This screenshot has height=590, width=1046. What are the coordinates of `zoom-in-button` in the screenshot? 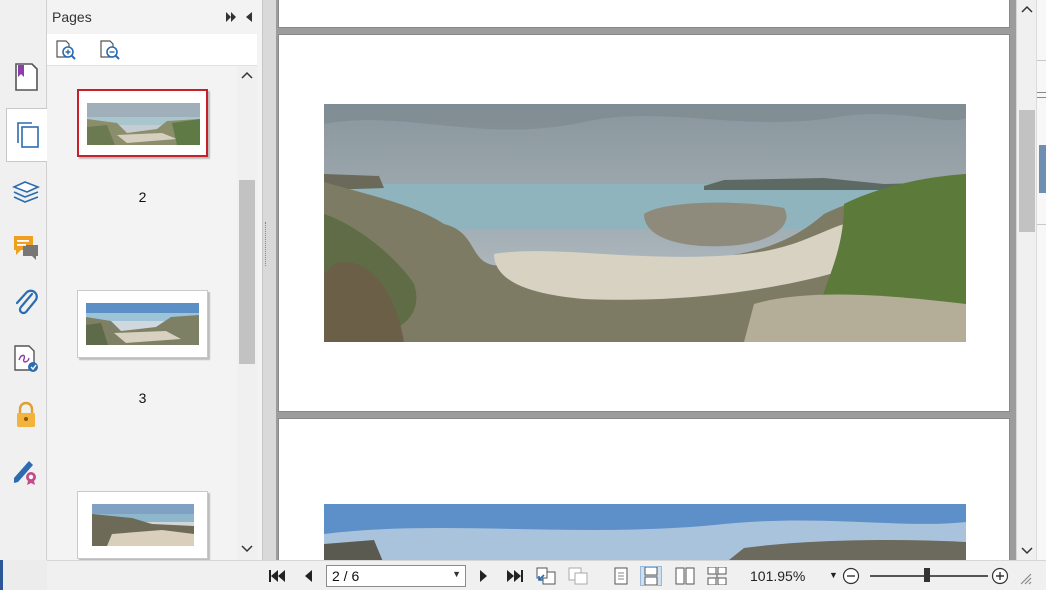 It's located at (1000, 576).